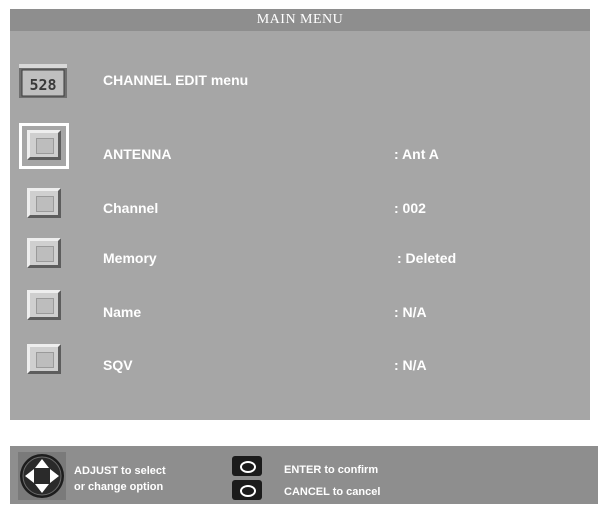 The image size is (598, 505). Describe the element at coordinates (410, 312) in the screenshot. I see `name-value: : N/A` at that location.